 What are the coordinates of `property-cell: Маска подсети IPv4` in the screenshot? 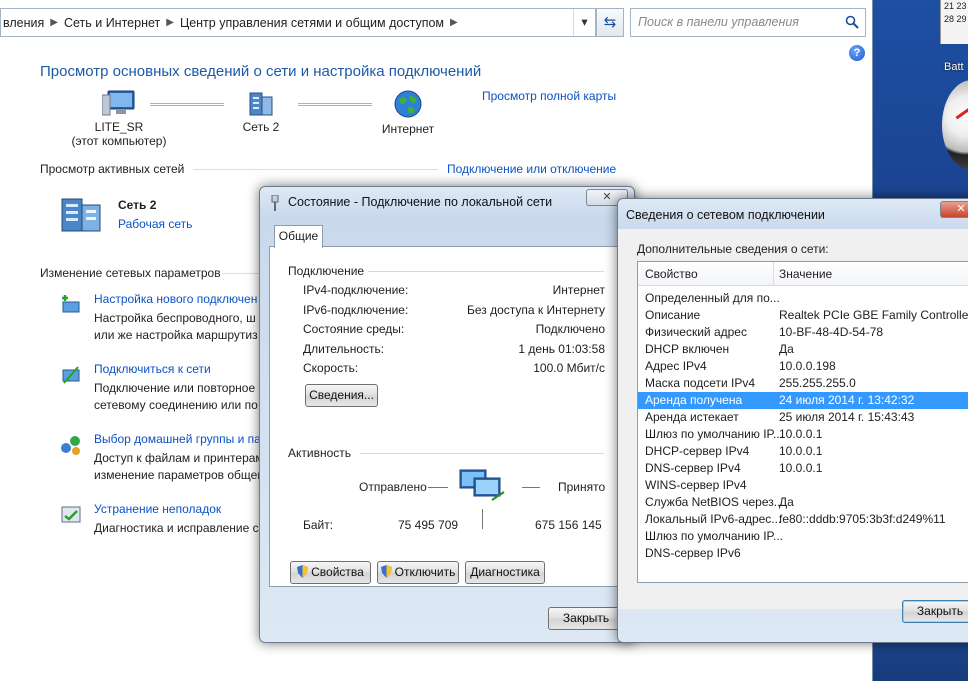 It's located at (700, 383).